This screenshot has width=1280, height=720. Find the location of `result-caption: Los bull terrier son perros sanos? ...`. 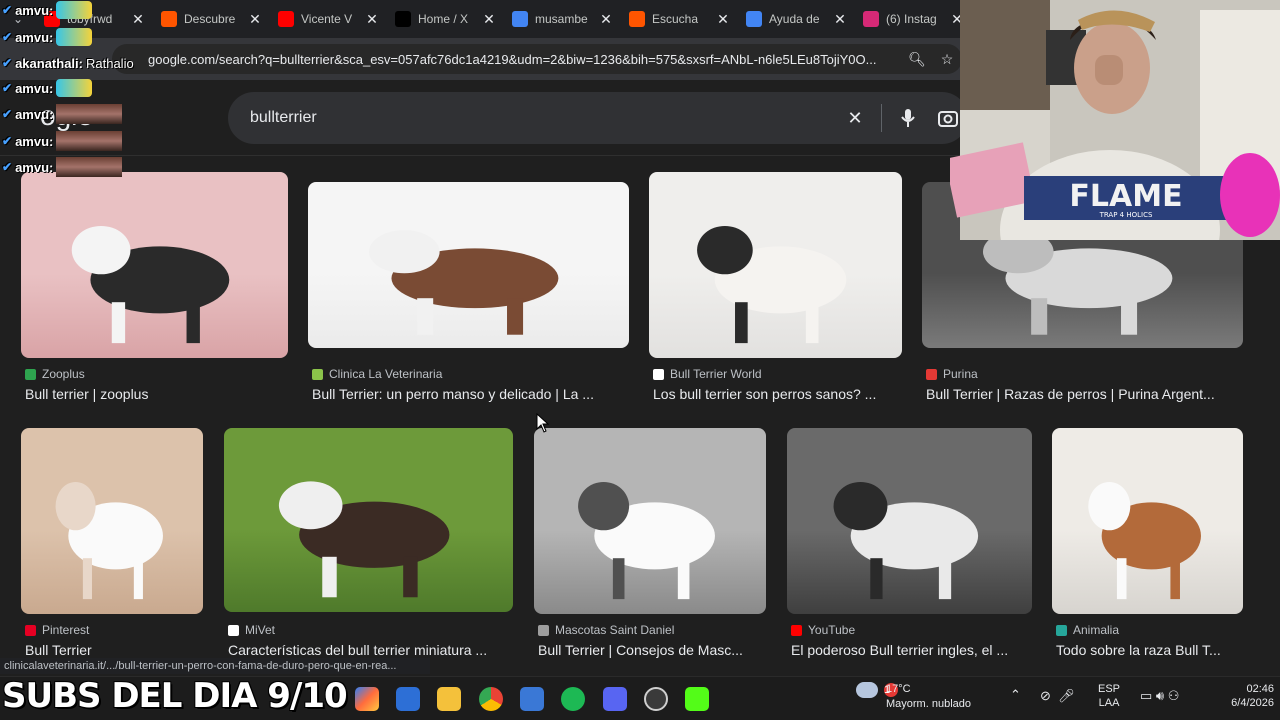

result-caption: Los bull terrier son perros sanos? ... is located at coordinates (777, 394).